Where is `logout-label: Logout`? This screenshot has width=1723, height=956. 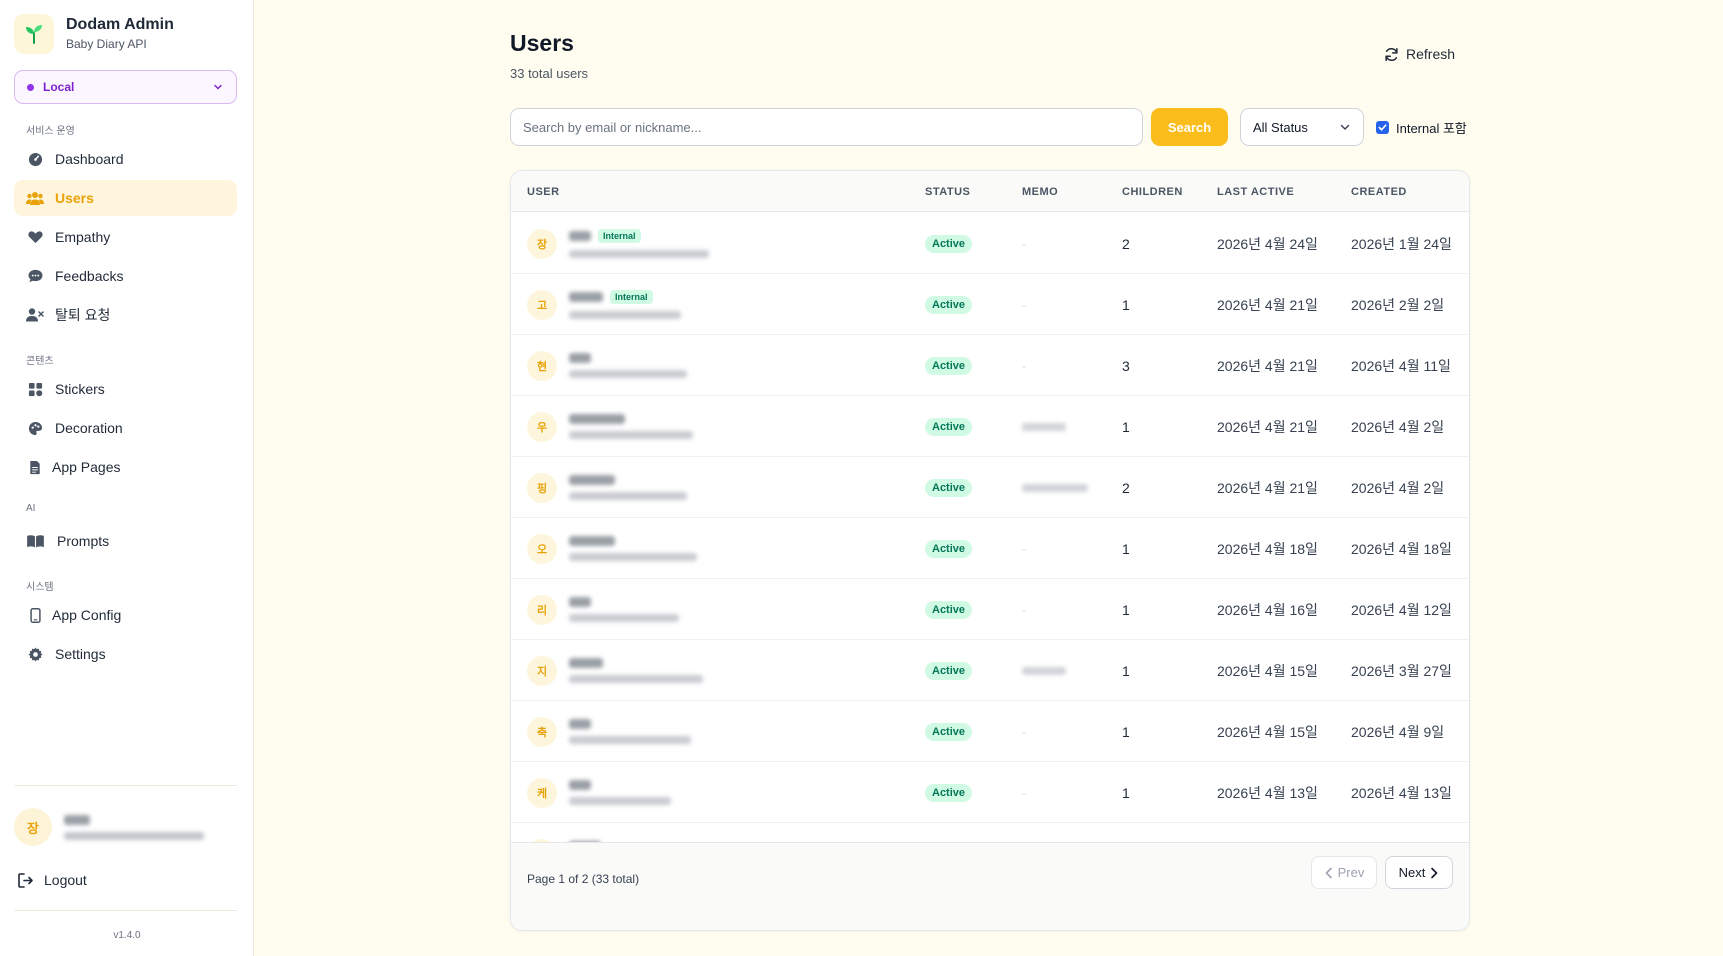
logout-label: Logout is located at coordinates (65, 880).